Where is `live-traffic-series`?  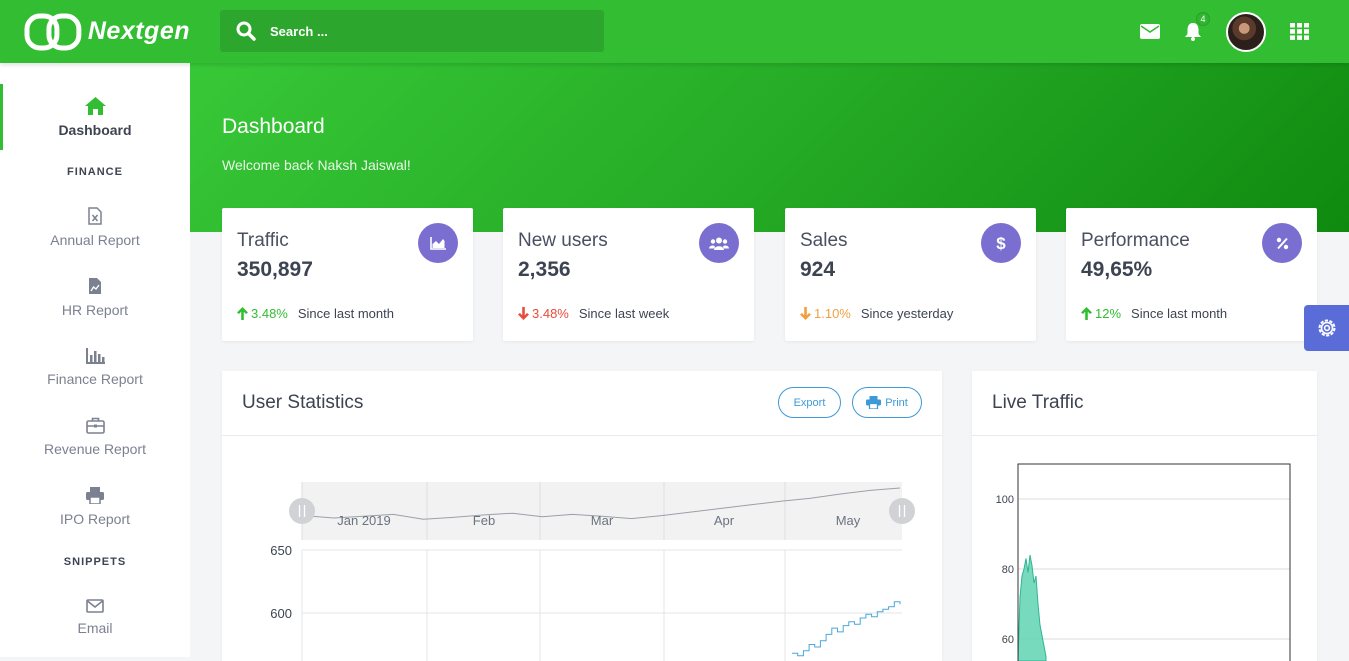 live-traffic-series is located at coordinates (1032, 607).